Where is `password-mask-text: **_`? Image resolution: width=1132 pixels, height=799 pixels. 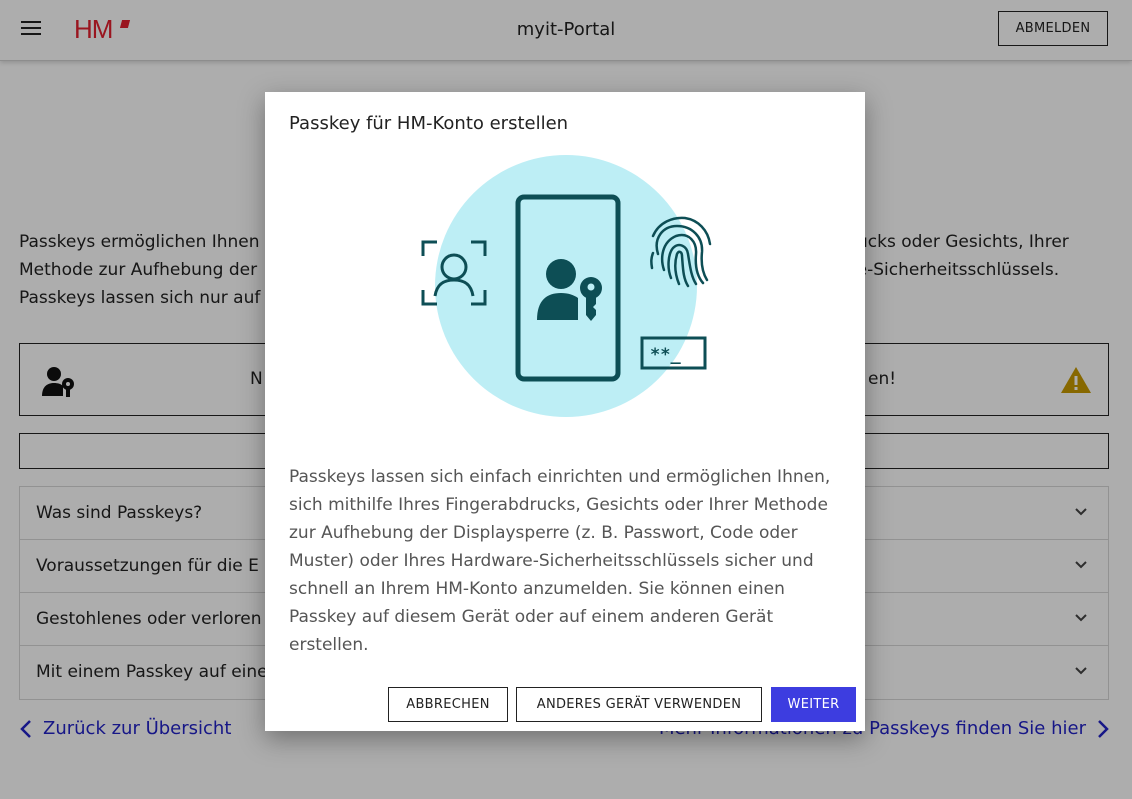
password-mask-text: **_ is located at coordinates (665, 355).